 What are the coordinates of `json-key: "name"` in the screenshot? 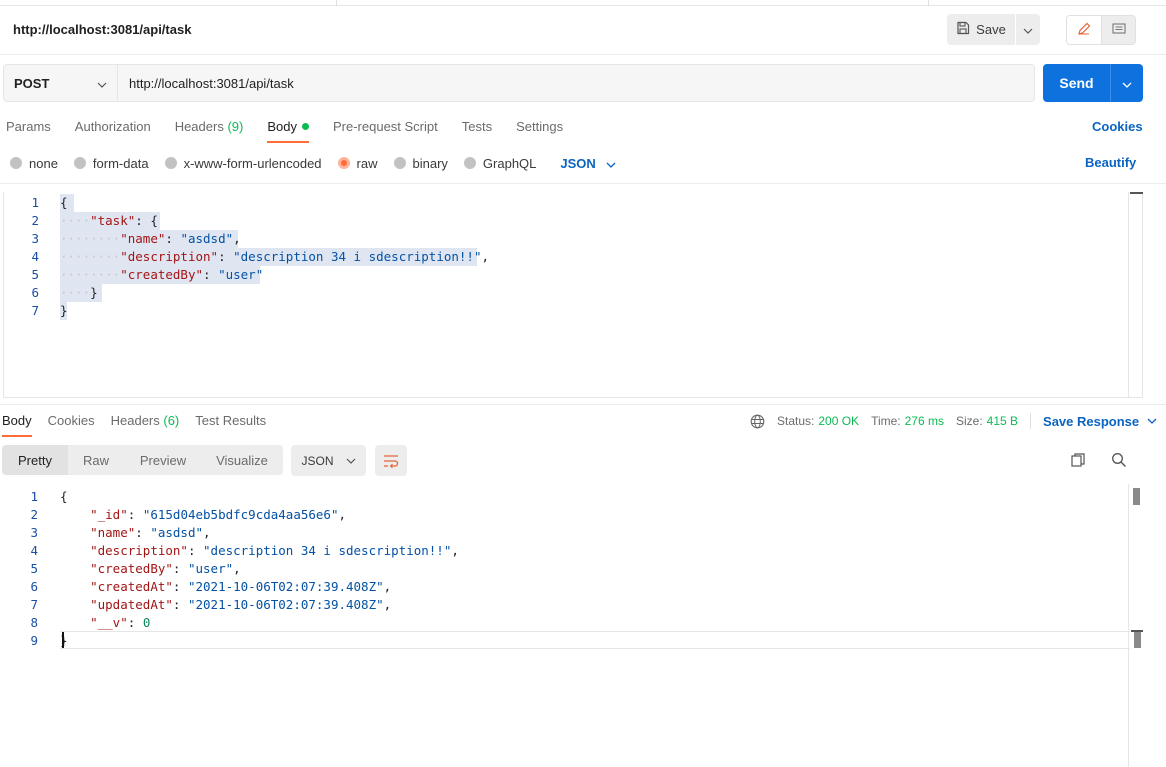 It's located at (113, 532).